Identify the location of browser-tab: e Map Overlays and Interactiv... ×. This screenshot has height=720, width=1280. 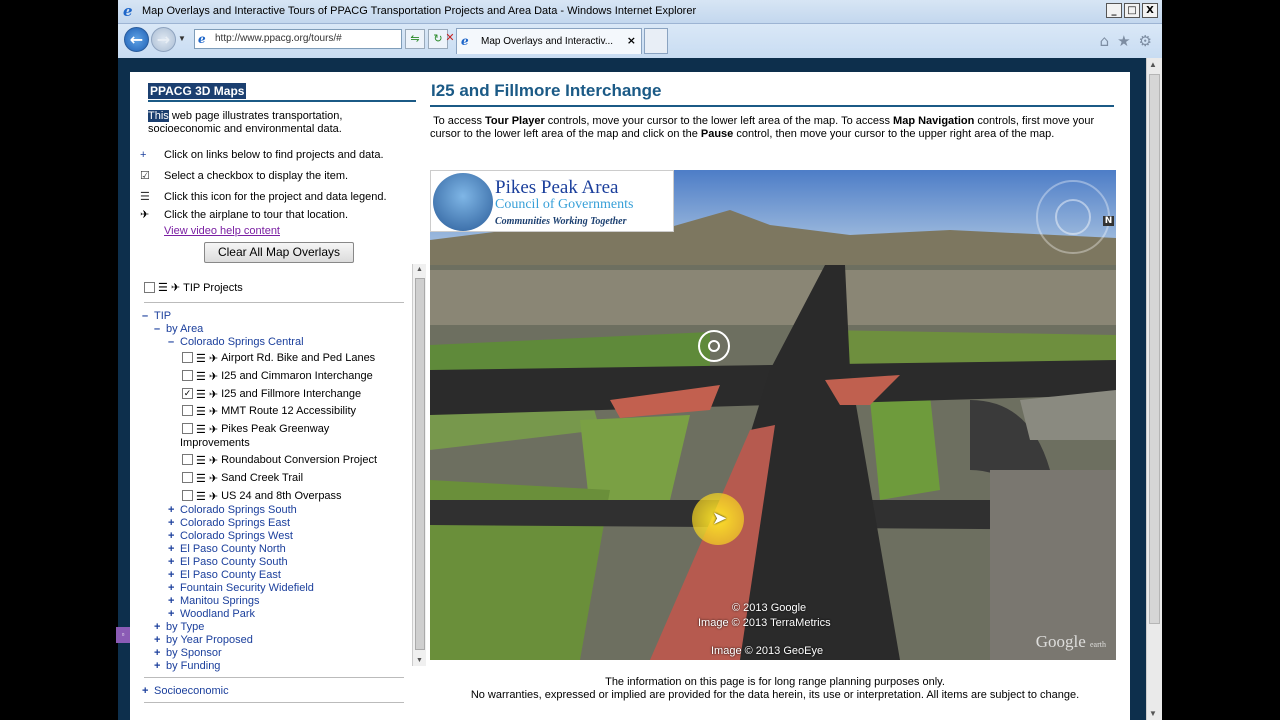
(549, 41).